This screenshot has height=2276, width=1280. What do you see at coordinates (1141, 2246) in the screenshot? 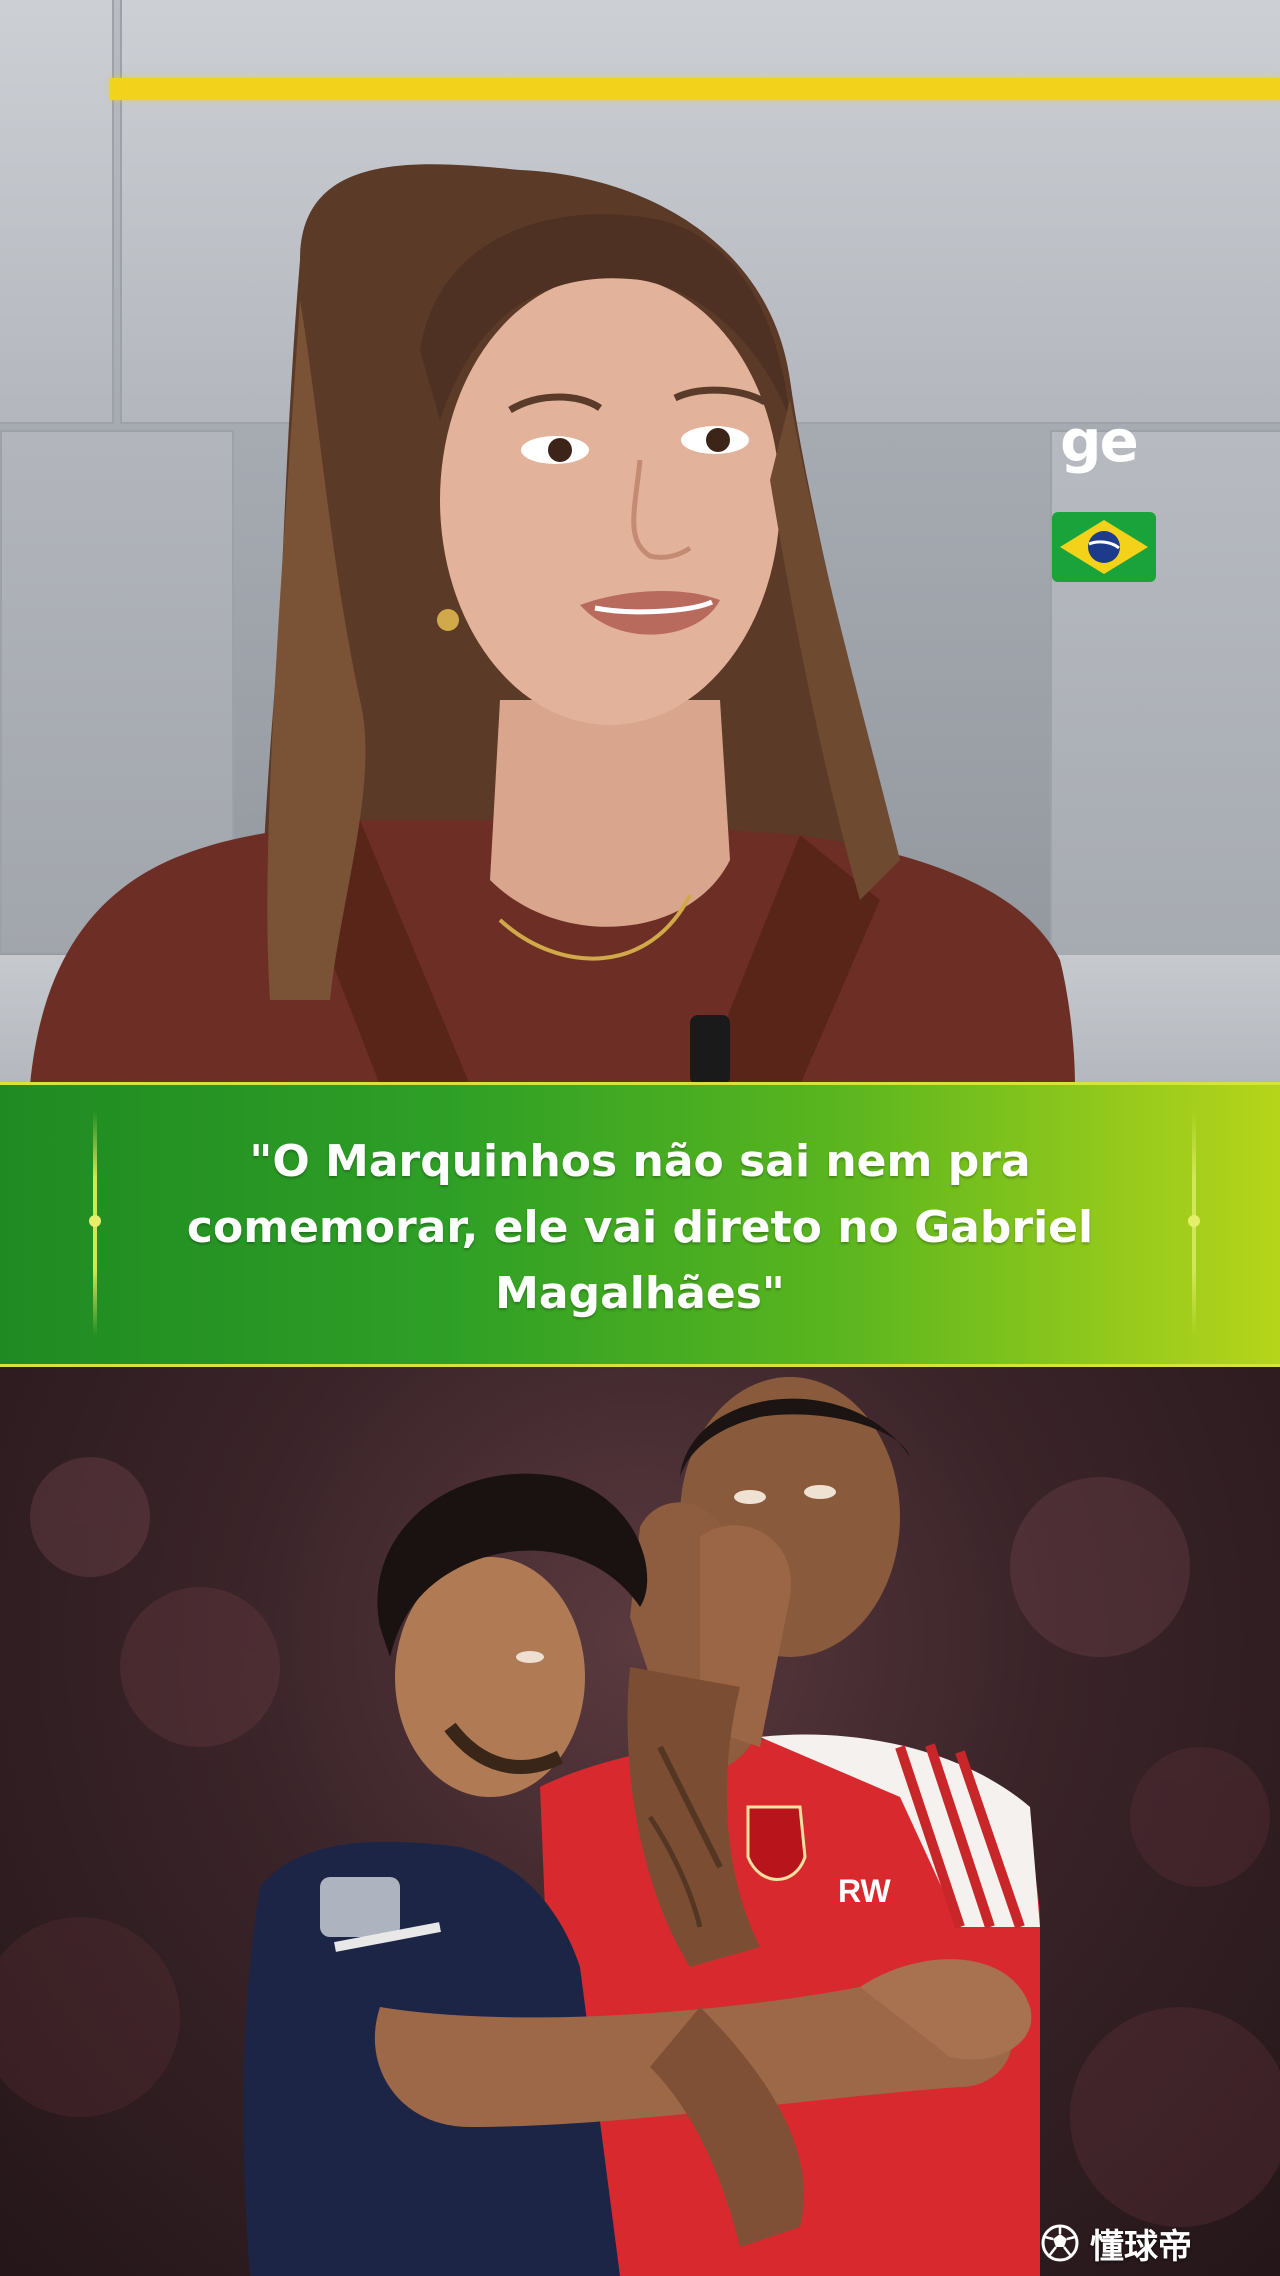
I see `watermark-text: 懂球帝` at bounding box center [1141, 2246].